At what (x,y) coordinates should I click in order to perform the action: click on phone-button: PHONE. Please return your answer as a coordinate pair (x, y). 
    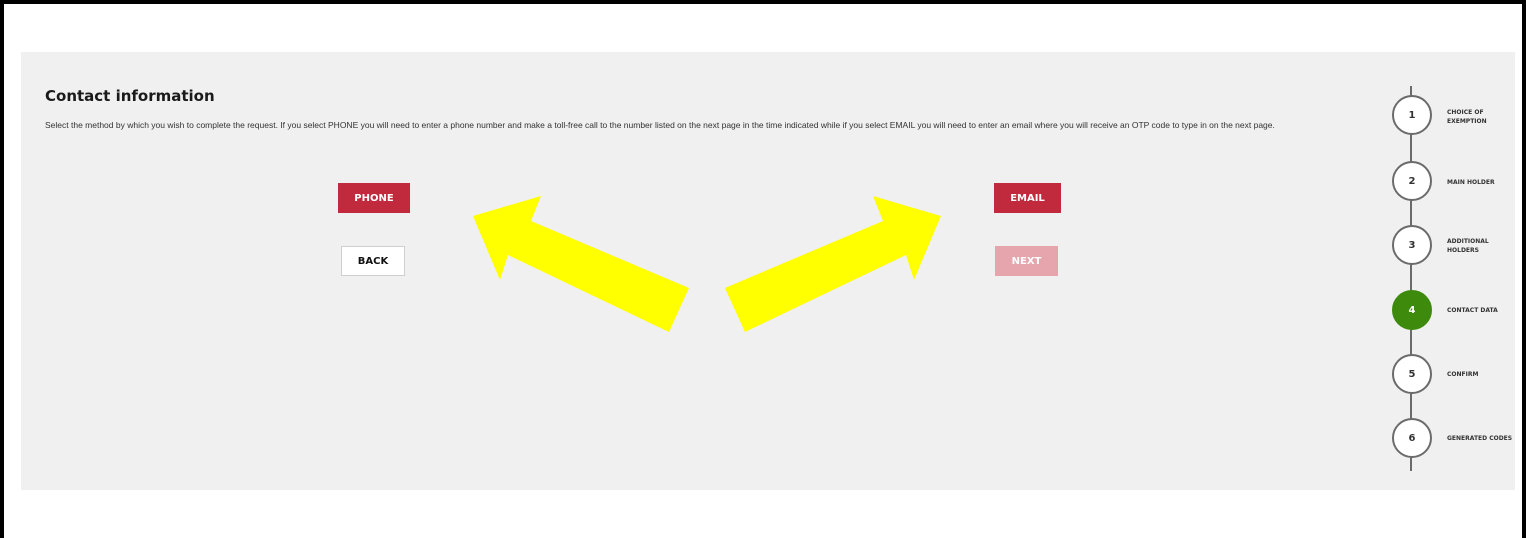
    Looking at the image, I should click on (374, 198).